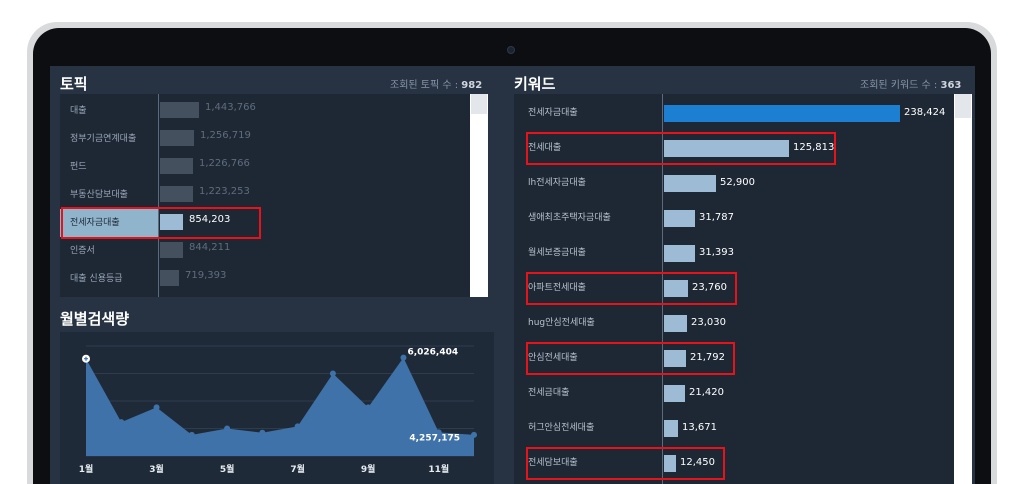  What do you see at coordinates (707, 357) in the screenshot?
I see `keyword-row-value: 21,792` at bounding box center [707, 357].